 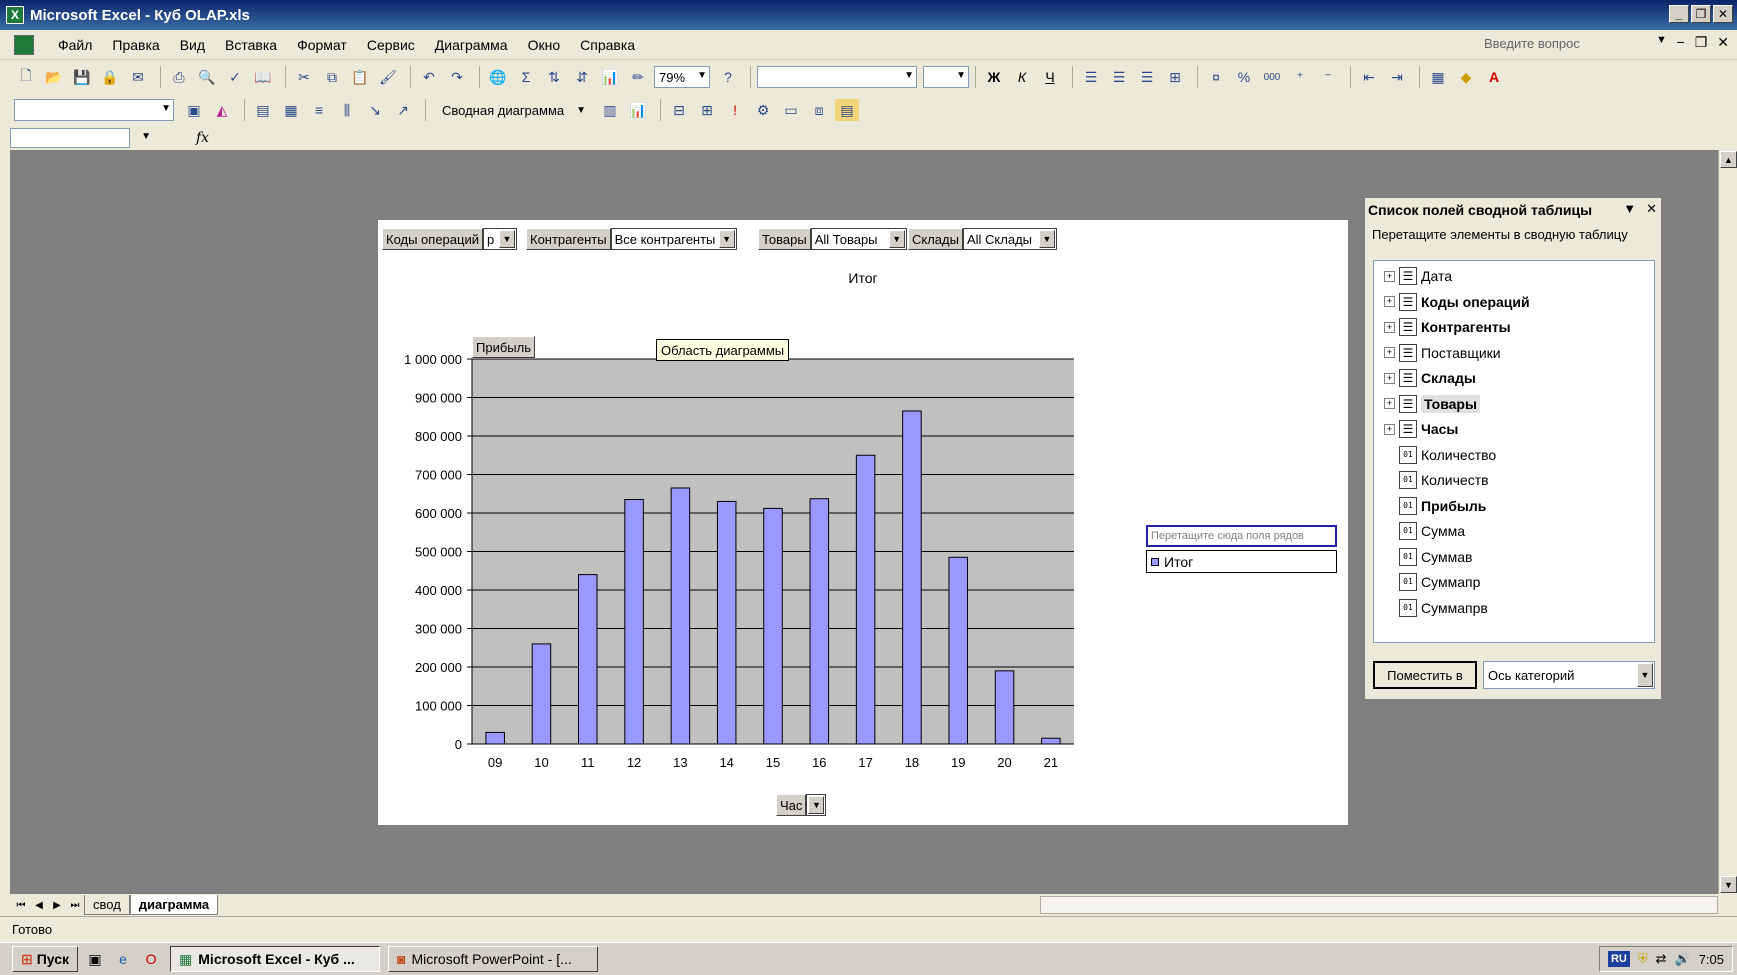 What do you see at coordinates (544, 45) in the screenshot?
I see `menu-window: Окно` at bounding box center [544, 45].